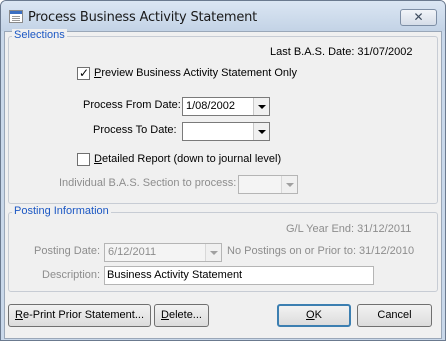 Image resolution: width=446 pixels, height=341 pixels. I want to click on window-title: Process Business Activity Statement, so click(143, 17).